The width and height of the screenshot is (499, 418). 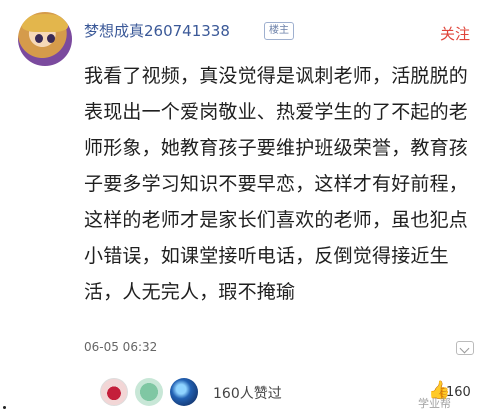 I want to click on stray-dot, so click(x=4, y=407).